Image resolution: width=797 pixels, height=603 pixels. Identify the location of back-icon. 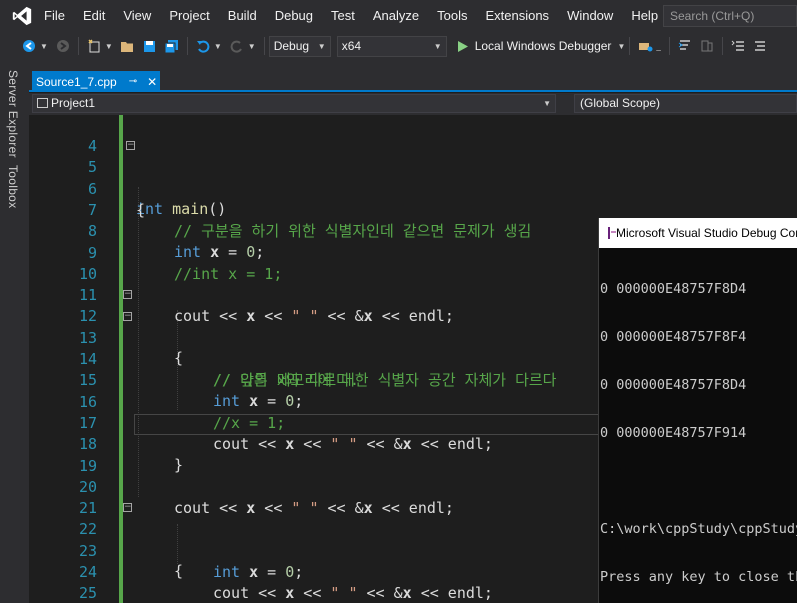
(29, 46).